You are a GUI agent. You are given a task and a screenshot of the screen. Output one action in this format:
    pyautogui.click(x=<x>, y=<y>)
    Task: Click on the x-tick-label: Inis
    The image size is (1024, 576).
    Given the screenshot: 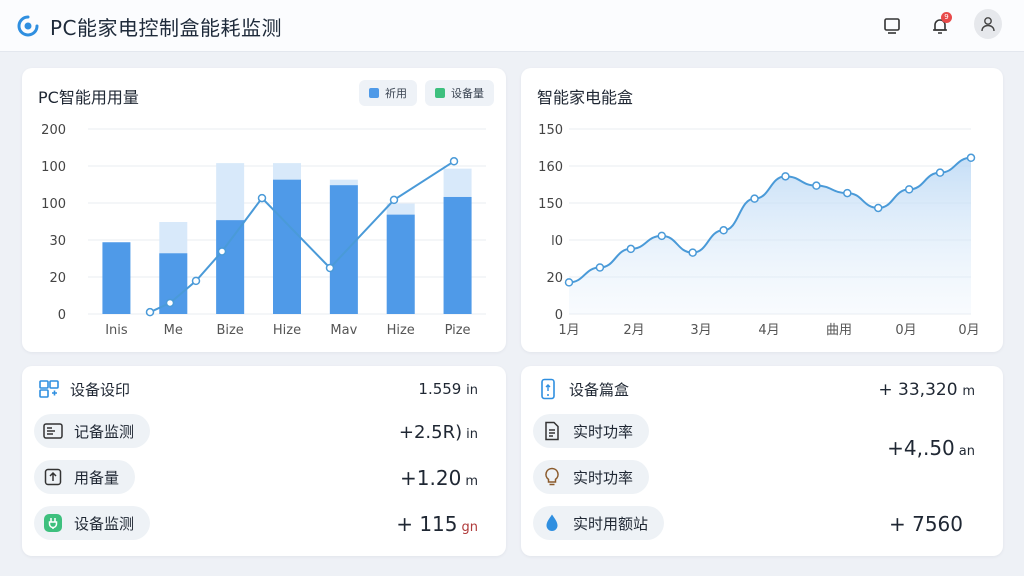 What is the action you would take?
    pyautogui.click(x=116, y=330)
    